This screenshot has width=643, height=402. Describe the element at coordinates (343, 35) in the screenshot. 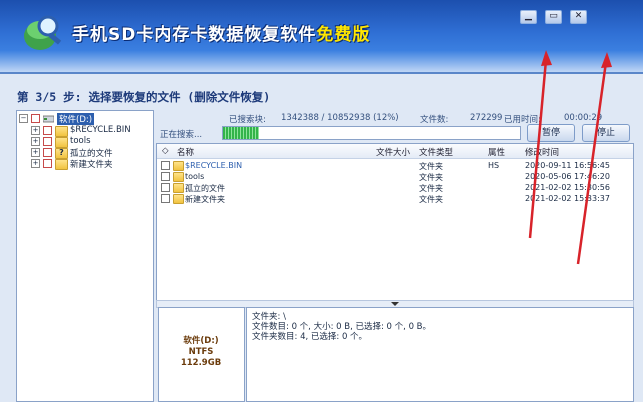

I see `edition-label: 免费版` at that location.